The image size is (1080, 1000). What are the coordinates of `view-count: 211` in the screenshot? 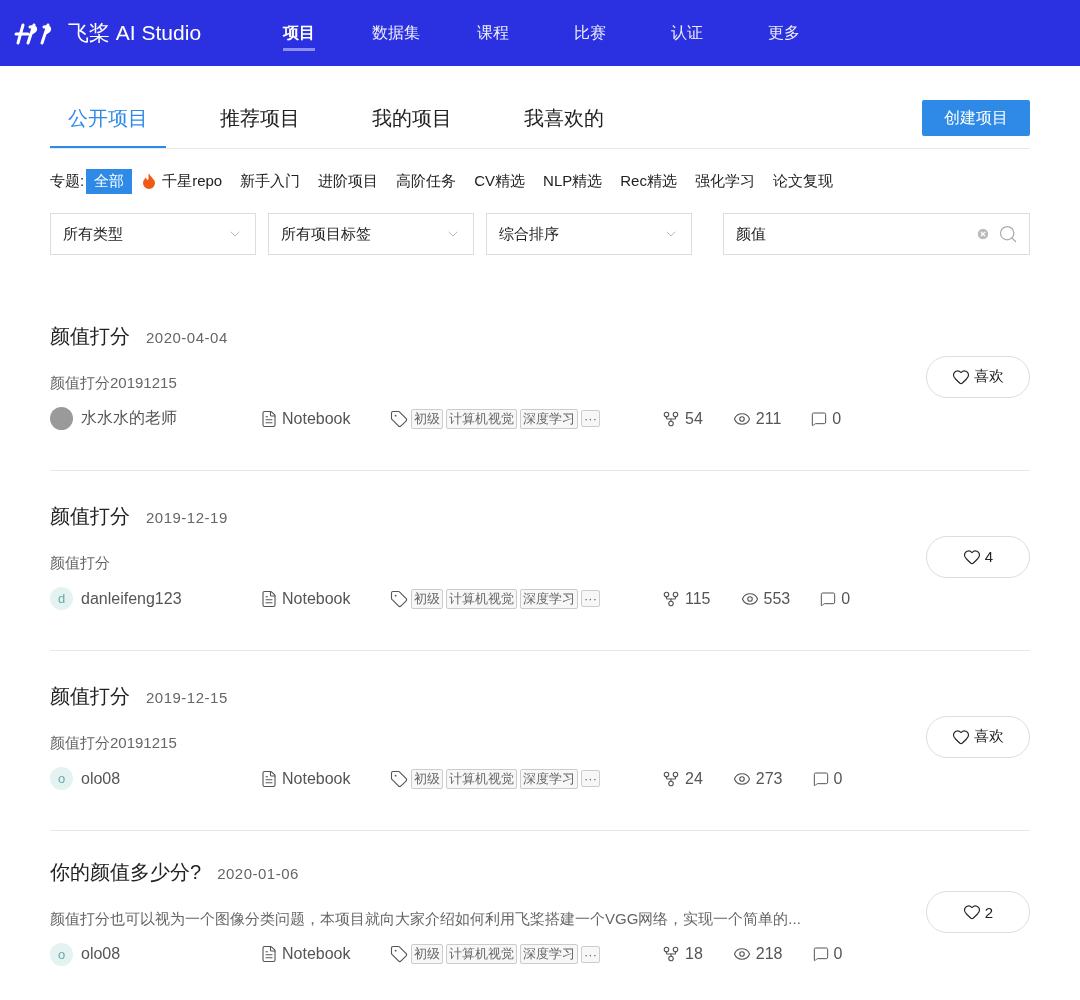 It's located at (768, 418).